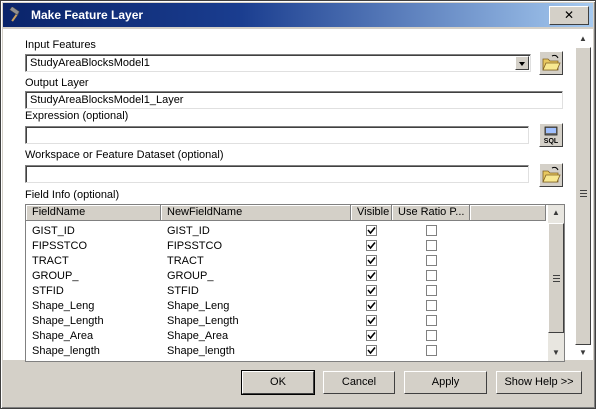 Image resolution: width=596 pixels, height=409 pixels. I want to click on close-button: ✕, so click(569, 15).